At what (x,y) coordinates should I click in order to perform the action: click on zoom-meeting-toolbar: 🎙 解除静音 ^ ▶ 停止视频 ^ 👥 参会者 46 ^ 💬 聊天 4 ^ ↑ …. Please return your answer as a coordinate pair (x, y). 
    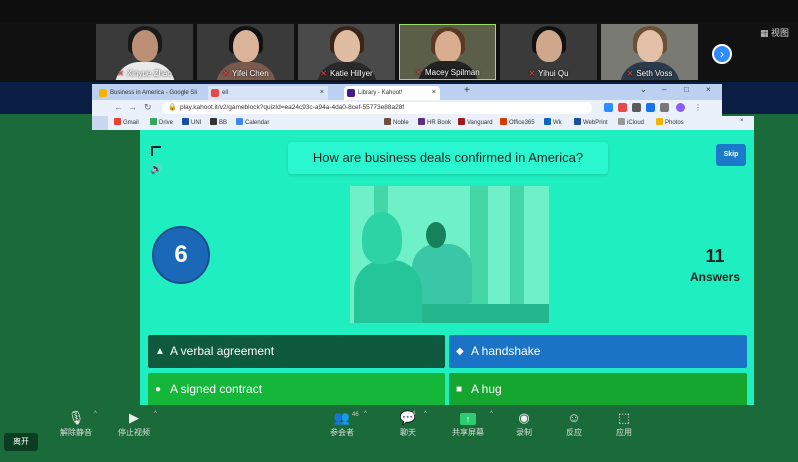
    Looking at the image, I should click on (399, 433).